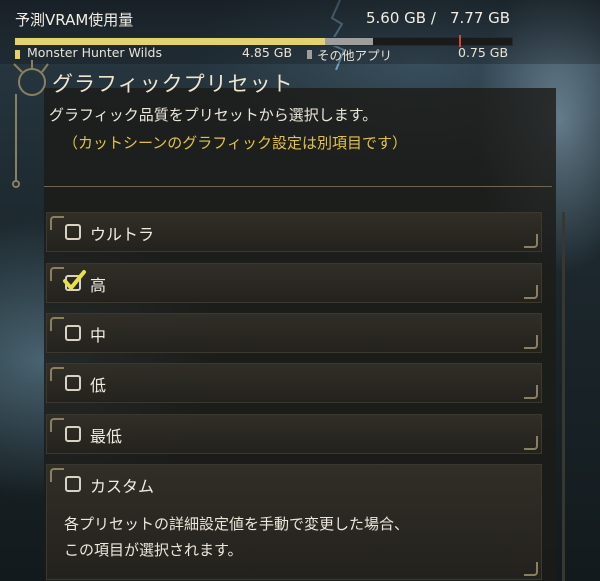  I want to click on option-low: 低, so click(294, 383).